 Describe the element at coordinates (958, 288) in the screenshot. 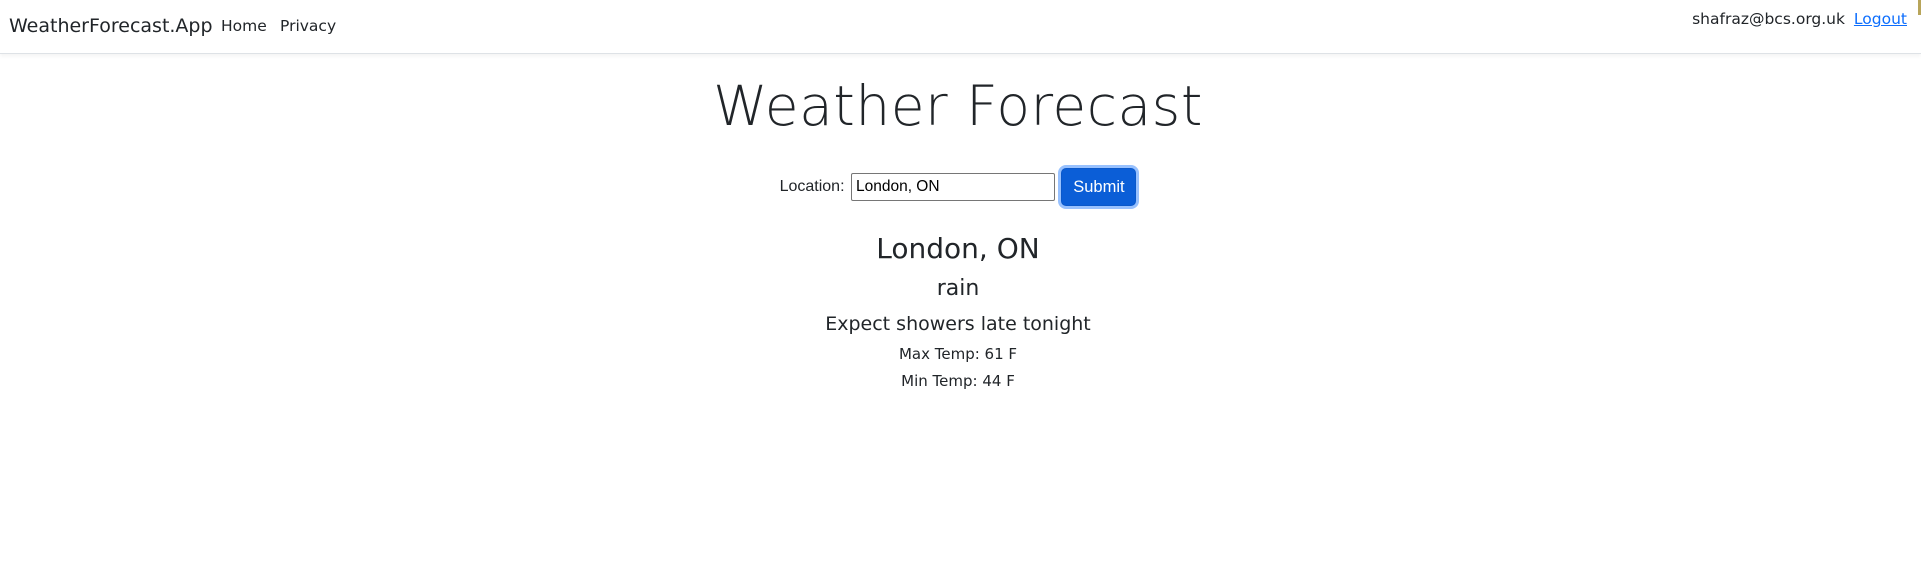

I see `result-condition: rain` at that location.